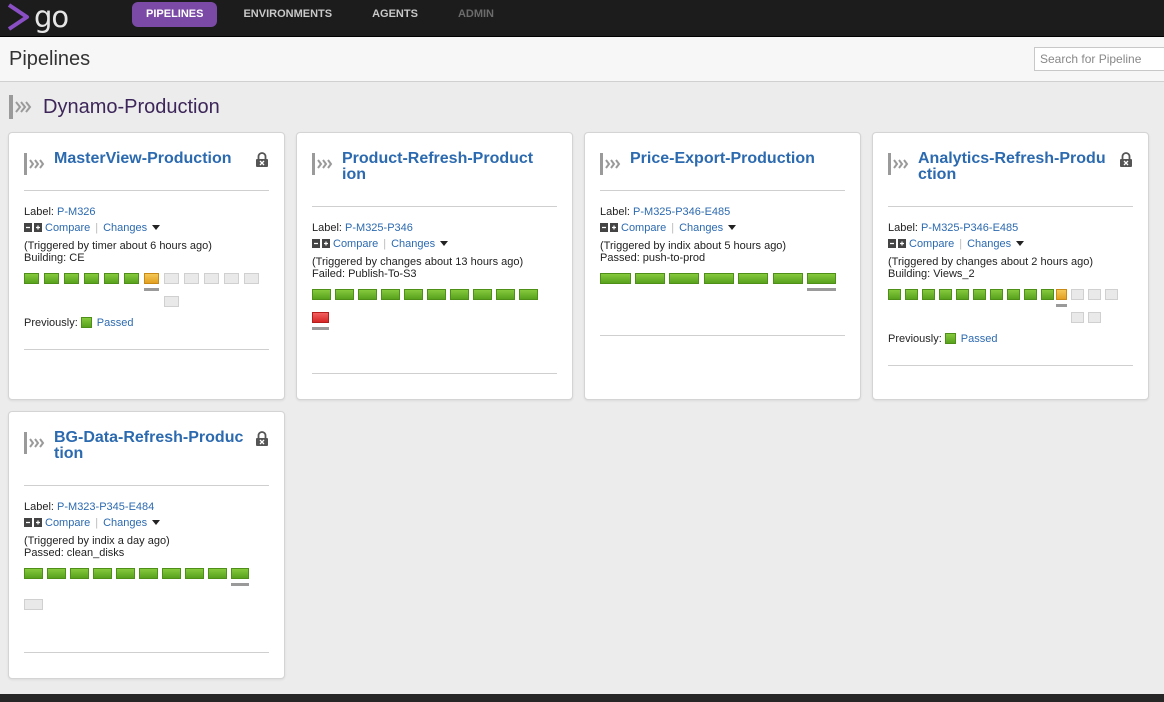 Image resolution: width=1164 pixels, height=702 pixels. What do you see at coordinates (395, 14) in the screenshot?
I see `nav-tab-agents: AGENTS` at bounding box center [395, 14].